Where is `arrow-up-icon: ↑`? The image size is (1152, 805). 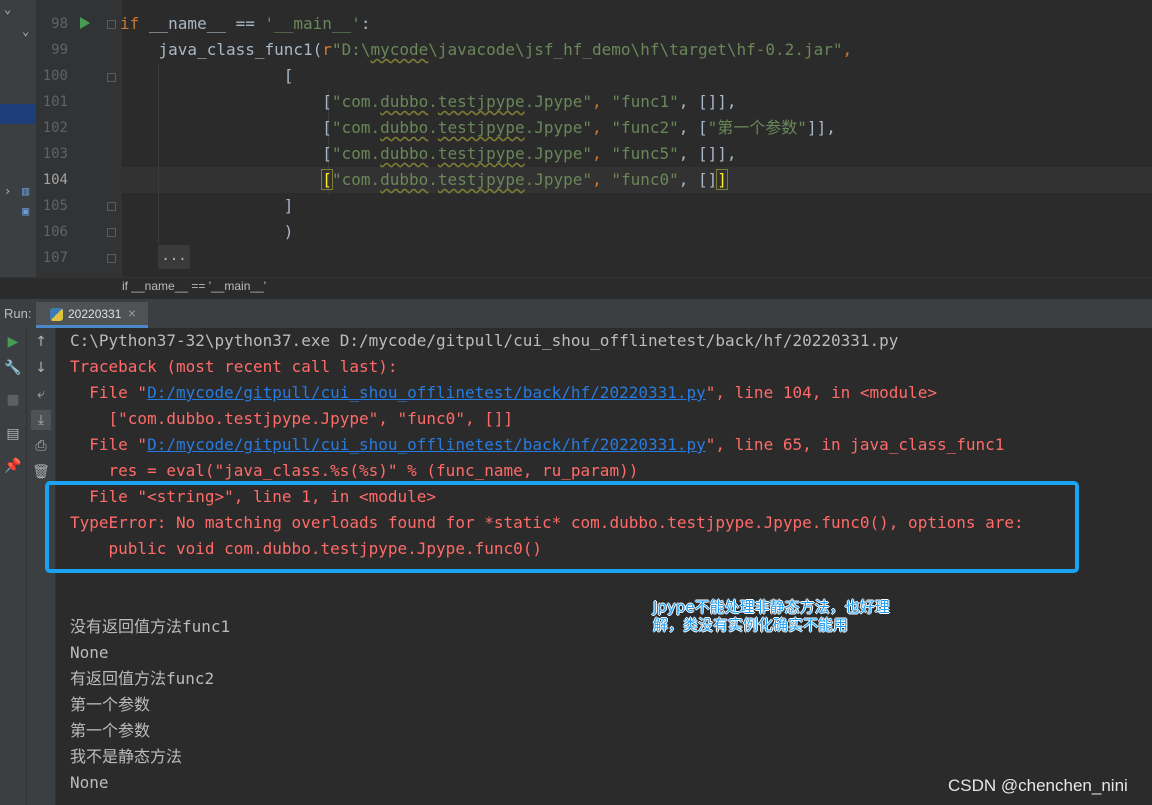 arrow-up-icon: ↑ is located at coordinates (41, 342).